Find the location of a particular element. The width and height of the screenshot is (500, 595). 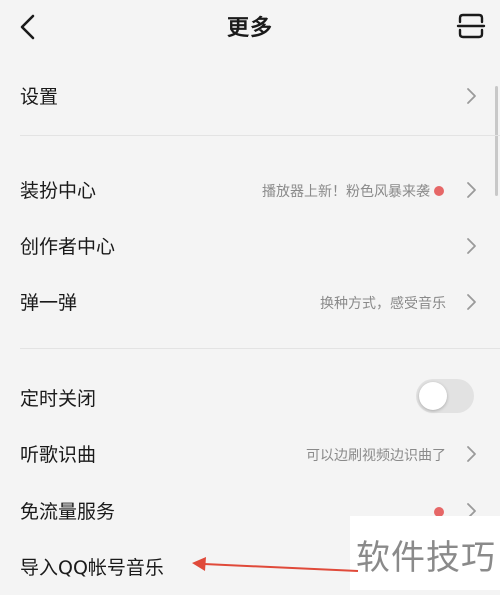

creator-center-label: 创作者中心 is located at coordinates (68, 247).